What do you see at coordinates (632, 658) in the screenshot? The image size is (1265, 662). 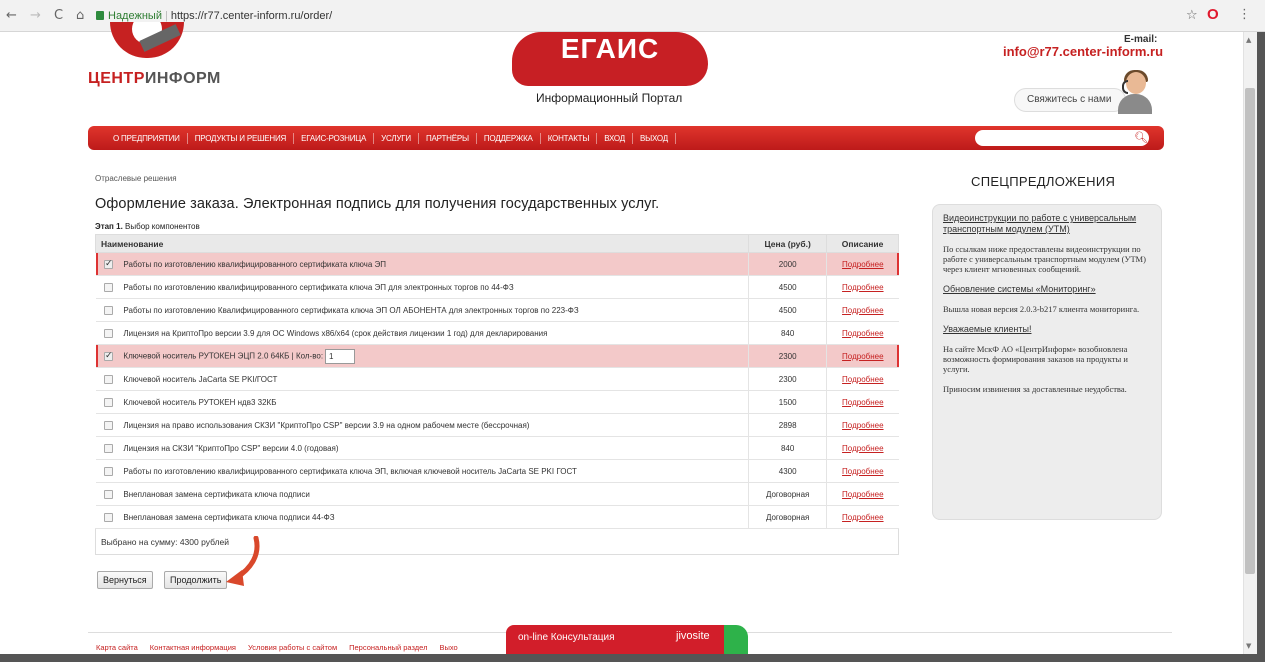 I see `window-frame-bottom` at bounding box center [632, 658].